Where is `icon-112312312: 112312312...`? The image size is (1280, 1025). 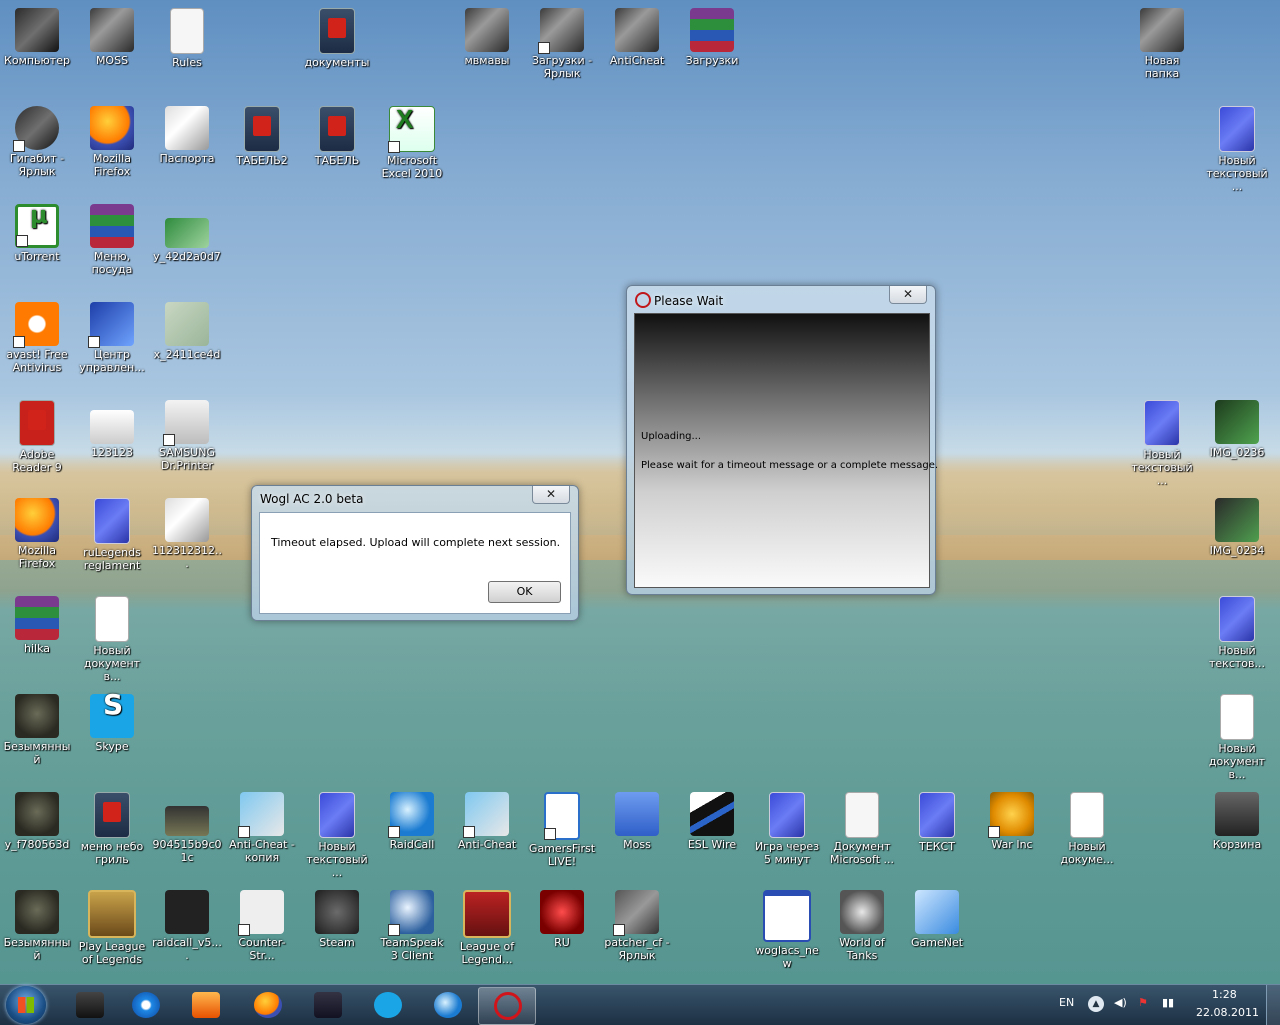 icon-112312312: 112312312... is located at coordinates (187, 534).